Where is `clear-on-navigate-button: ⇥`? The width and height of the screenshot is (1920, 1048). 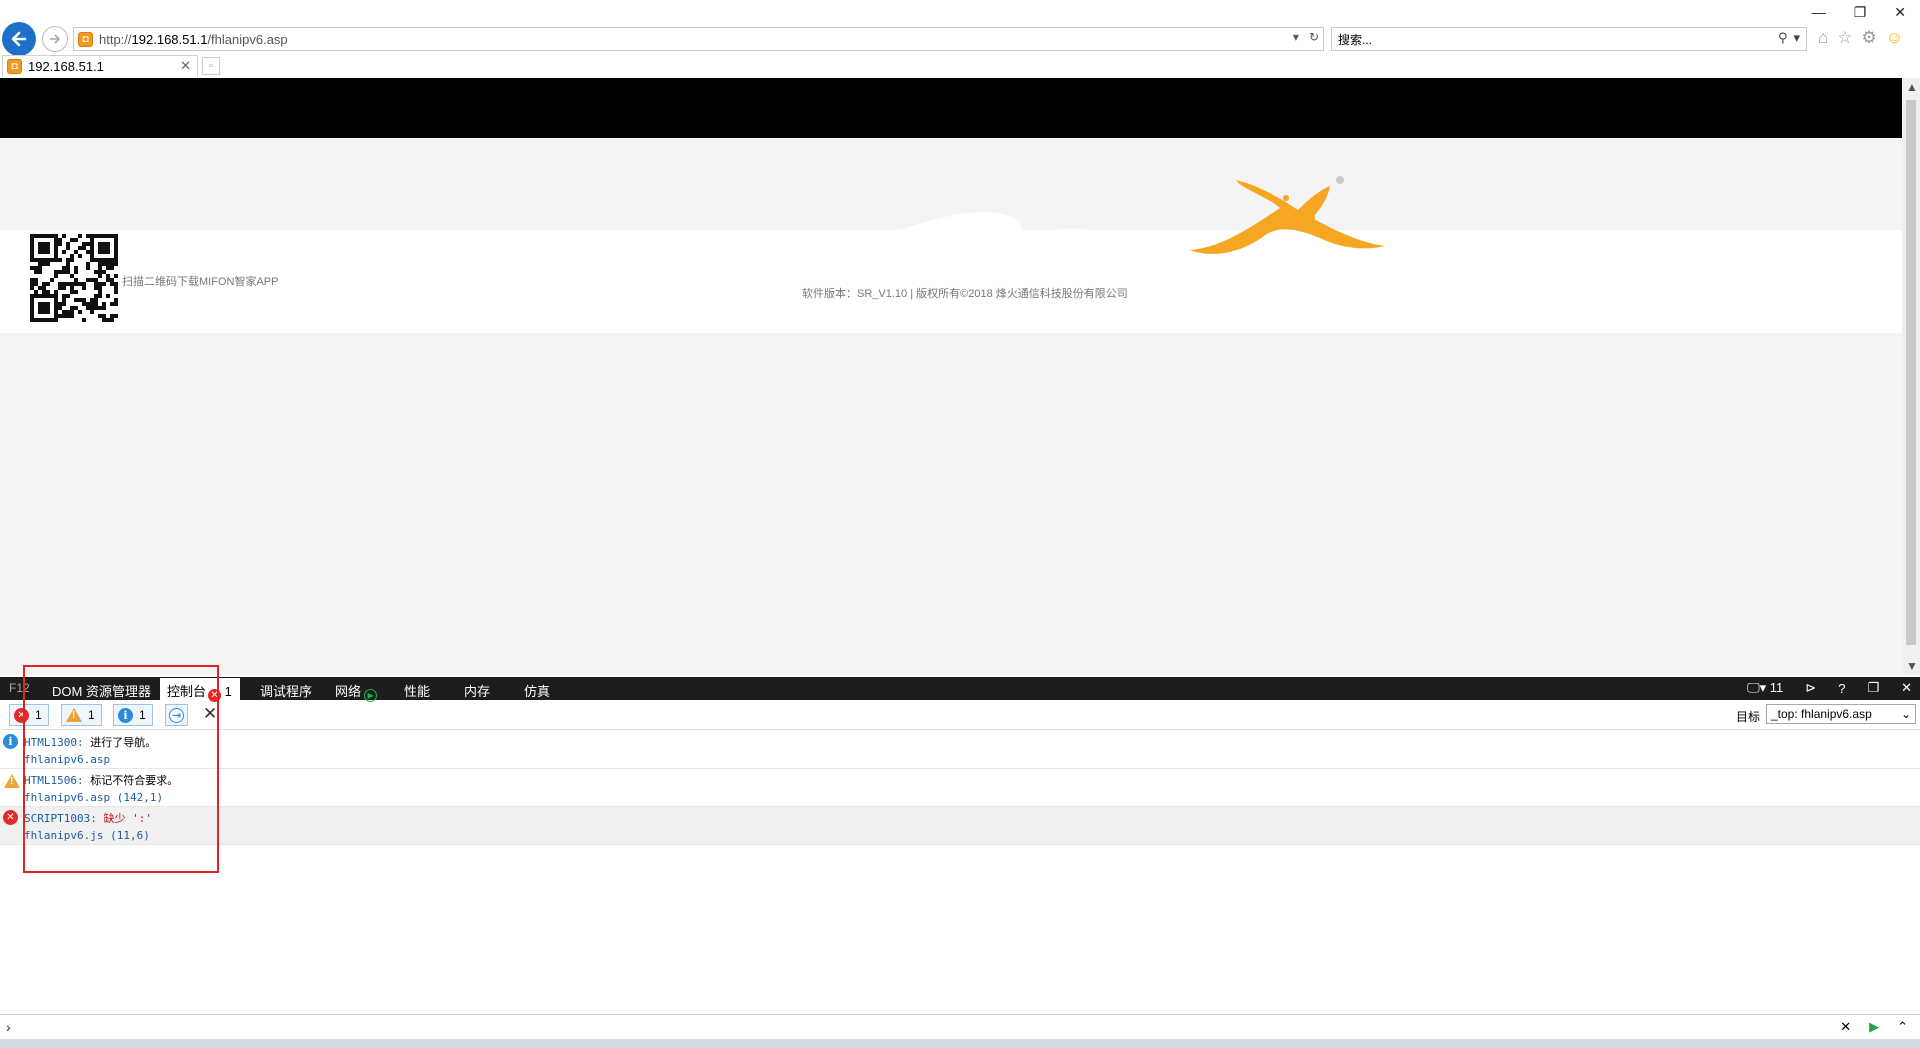 clear-on-navigate-button: ⇥ is located at coordinates (176, 715).